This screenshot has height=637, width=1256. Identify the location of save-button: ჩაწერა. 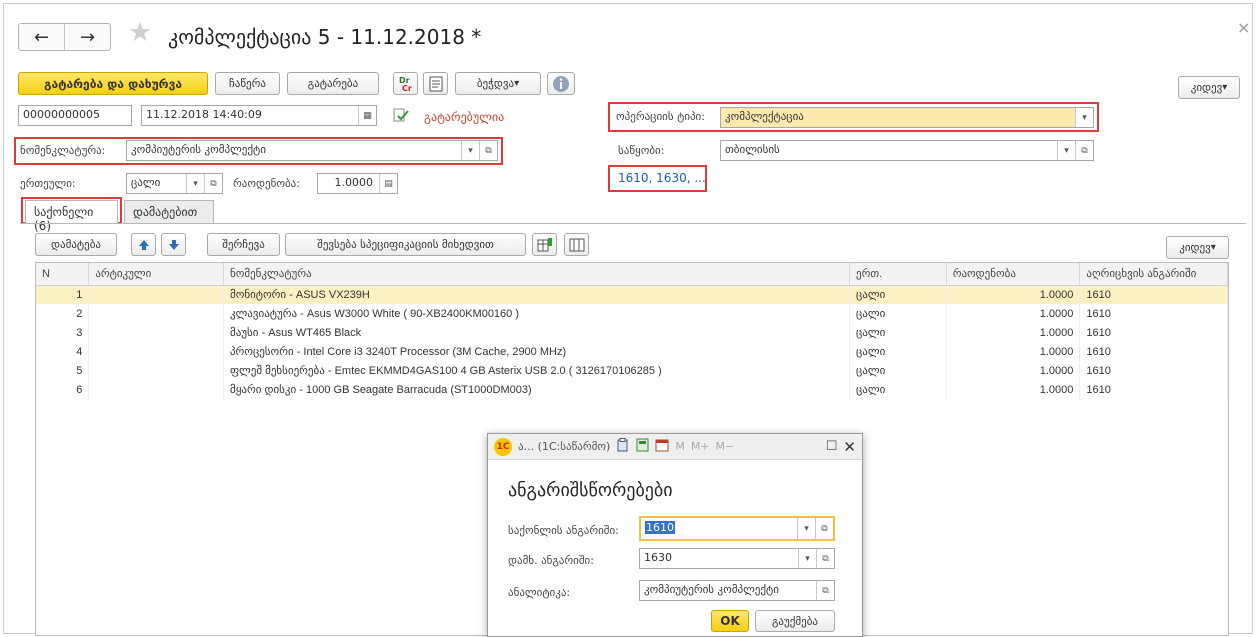
(247, 83).